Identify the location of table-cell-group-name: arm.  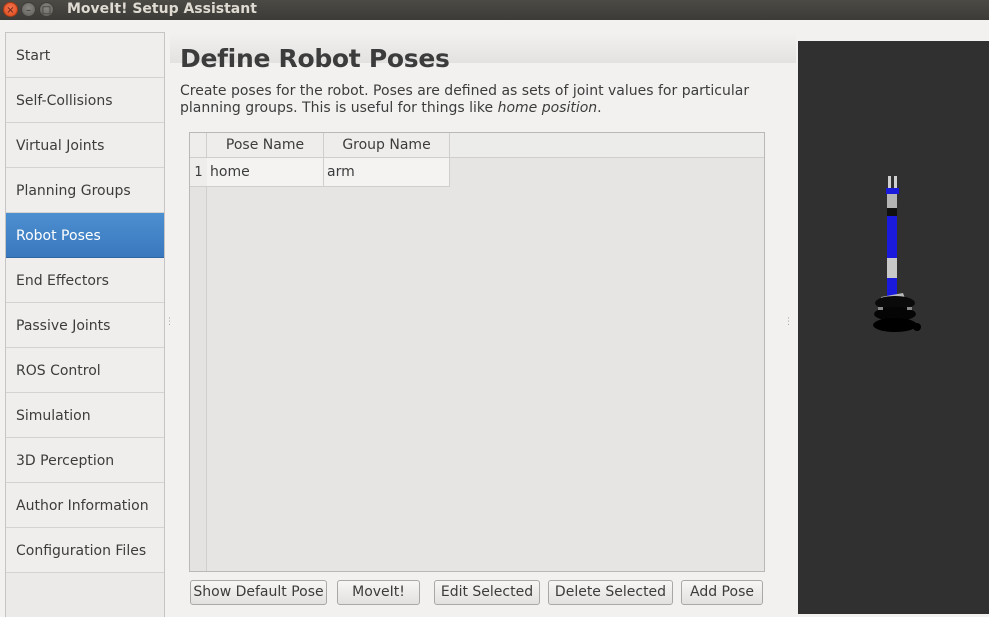
(387, 172).